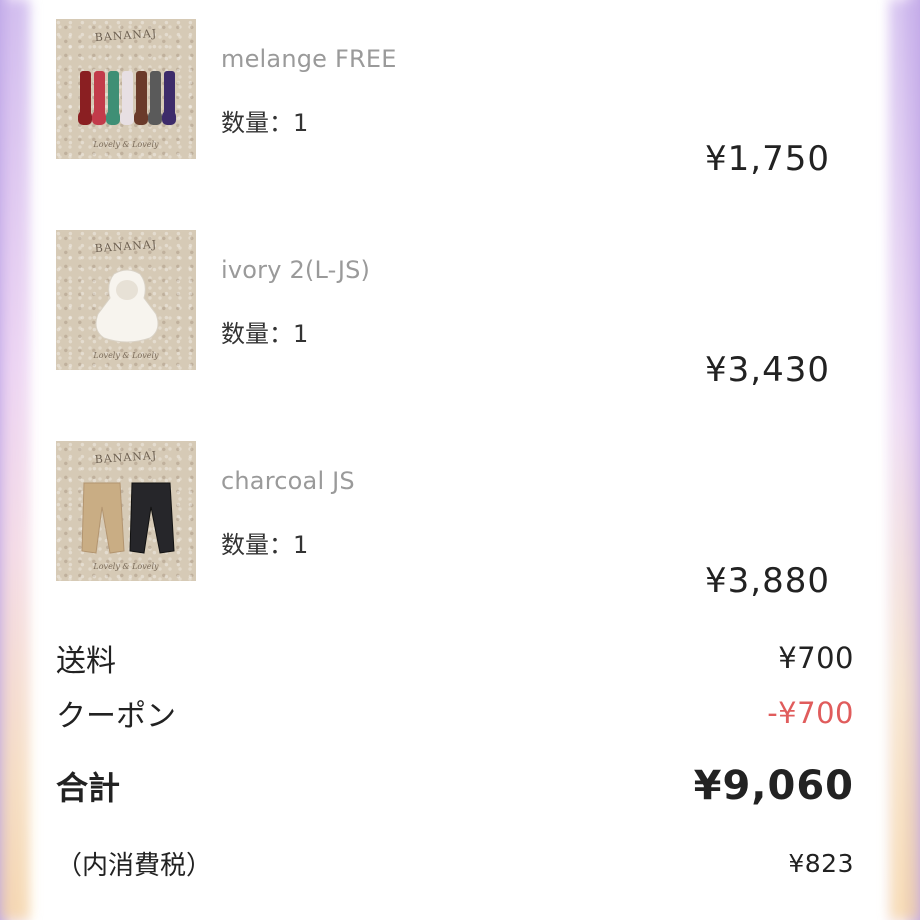  I want to click on item-price: ¥3,430, so click(767, 370).